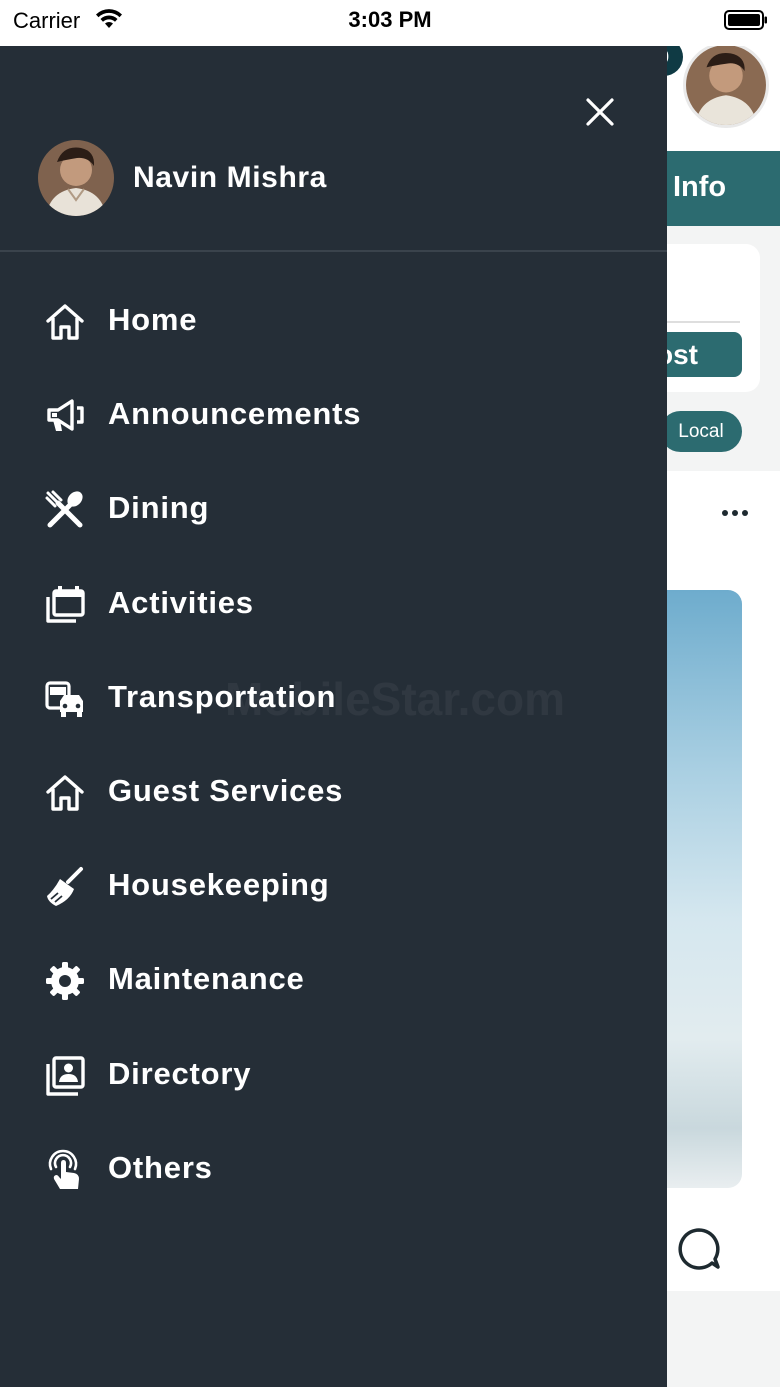 Image resolution: width=780 pixels, height=1387 pixels. What do you see at coordinates (600, 112) in the screenshot?
I see `close-icon` at bounding box center [600, 112].